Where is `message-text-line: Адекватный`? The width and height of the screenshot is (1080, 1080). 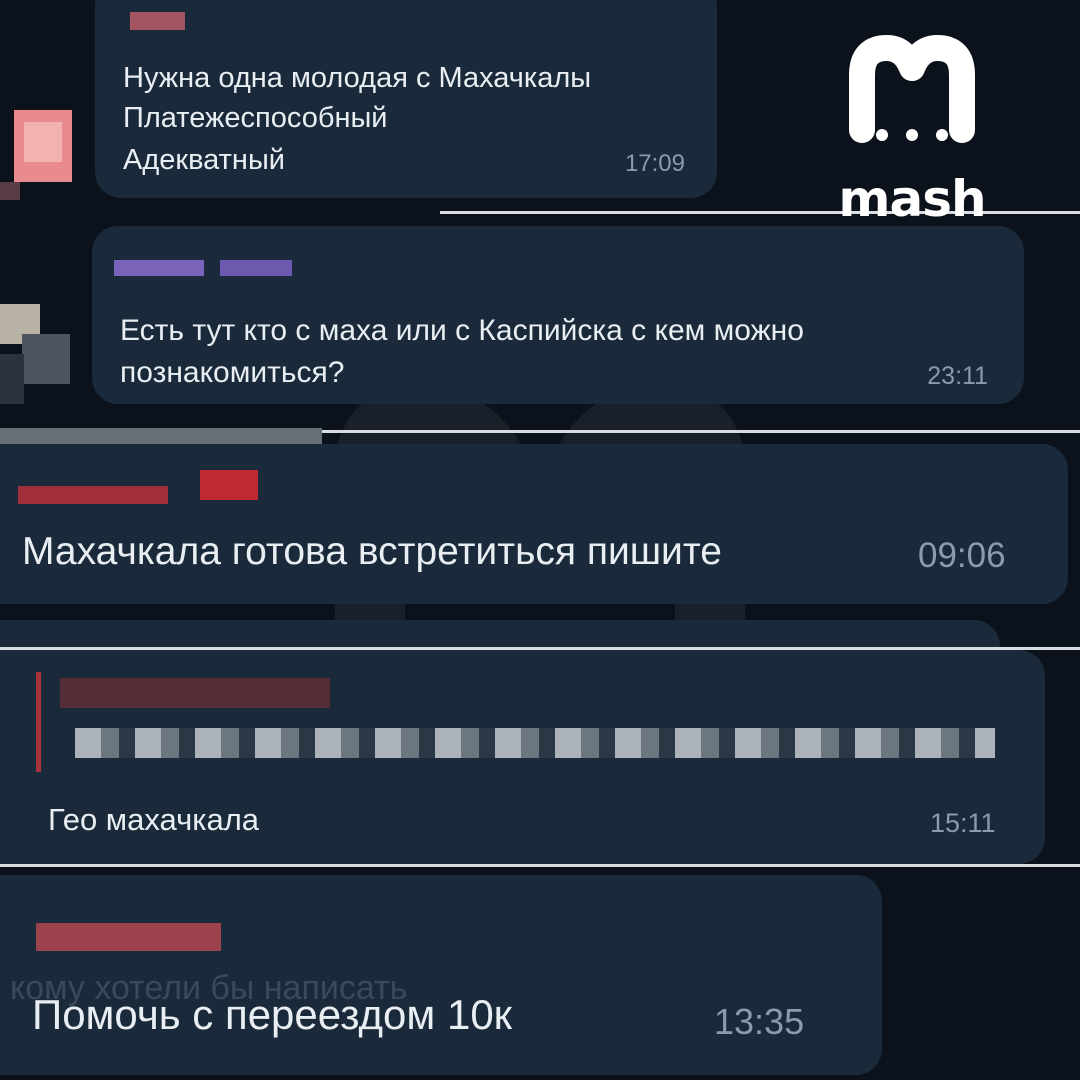 message-text-line: Адекватный is located at coordinates (204, 160).